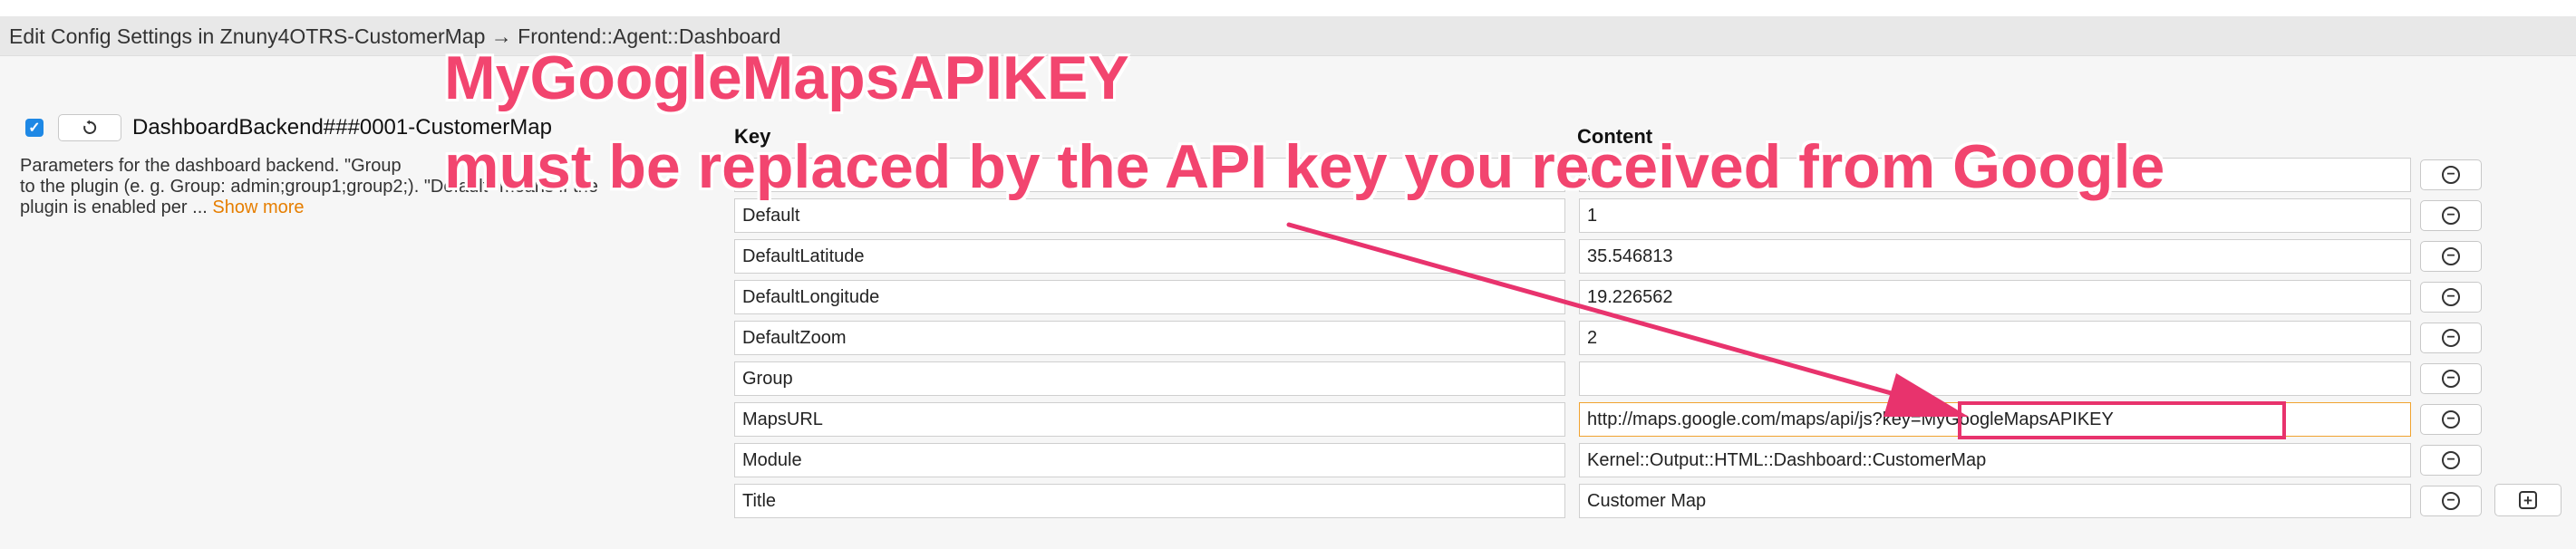  Describe the element at coordinates (2122, 420) in the screenshot. I see `api-key-highlight` at that location.